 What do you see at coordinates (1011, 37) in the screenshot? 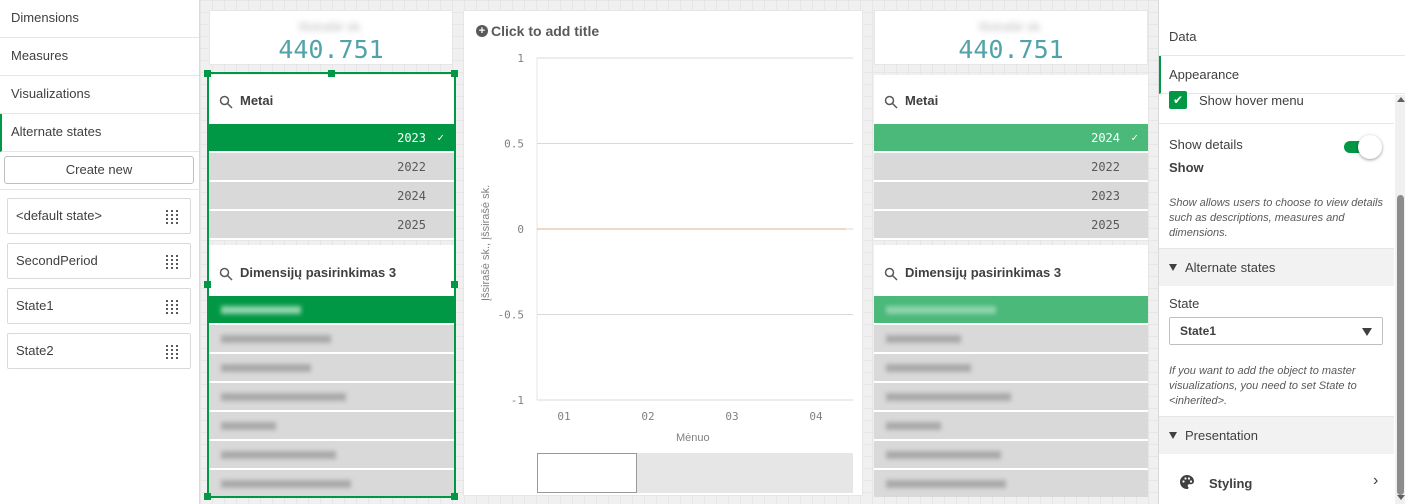
I see `kpi-right: Išsirašė sk. 440.751` at bounding box center [1011, 37].